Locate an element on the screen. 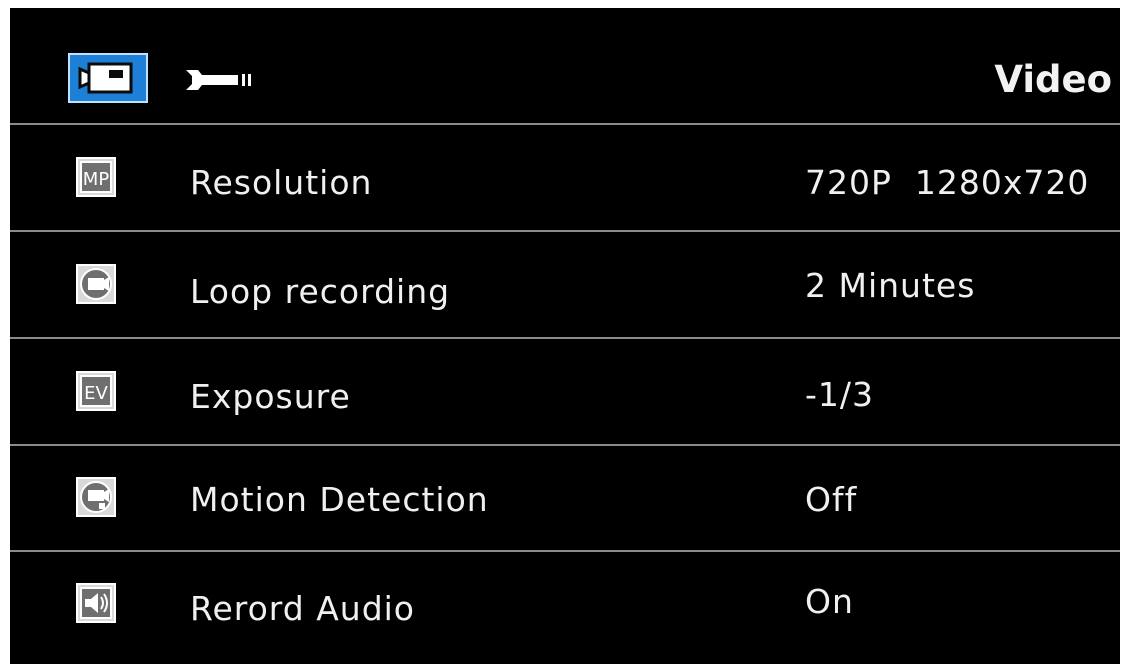 The height and width of the screenshot is (664, 1122). video-camera-icon is located at coordinates (105, 78).